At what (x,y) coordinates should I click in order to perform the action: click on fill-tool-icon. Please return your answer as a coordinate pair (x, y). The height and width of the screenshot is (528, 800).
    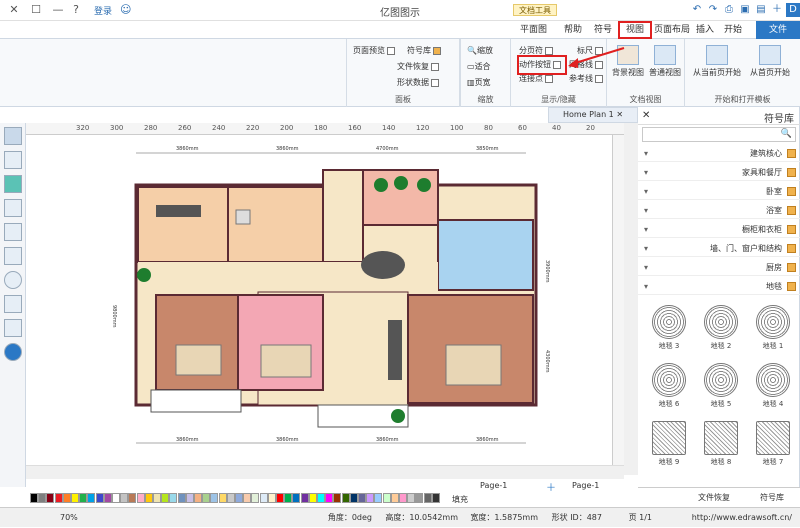
    Looking at the image, I should click on (13, 160).